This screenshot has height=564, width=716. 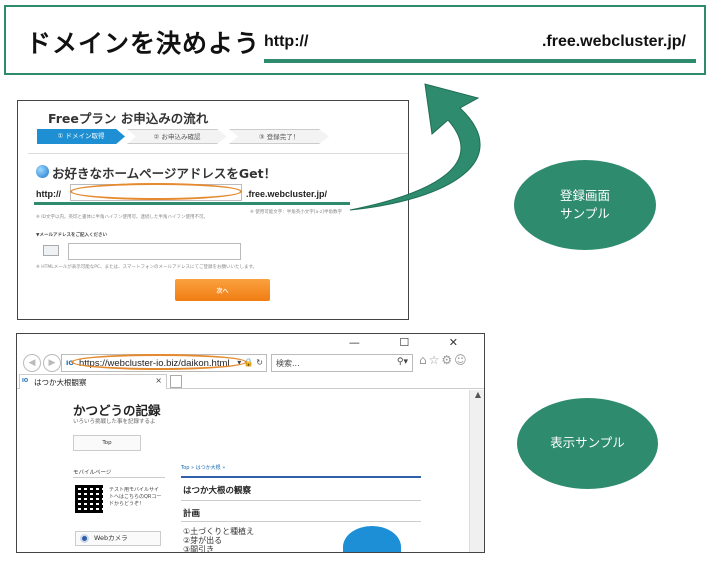 I want to click on curved-arrow-icon, so click(x=415, y=147).